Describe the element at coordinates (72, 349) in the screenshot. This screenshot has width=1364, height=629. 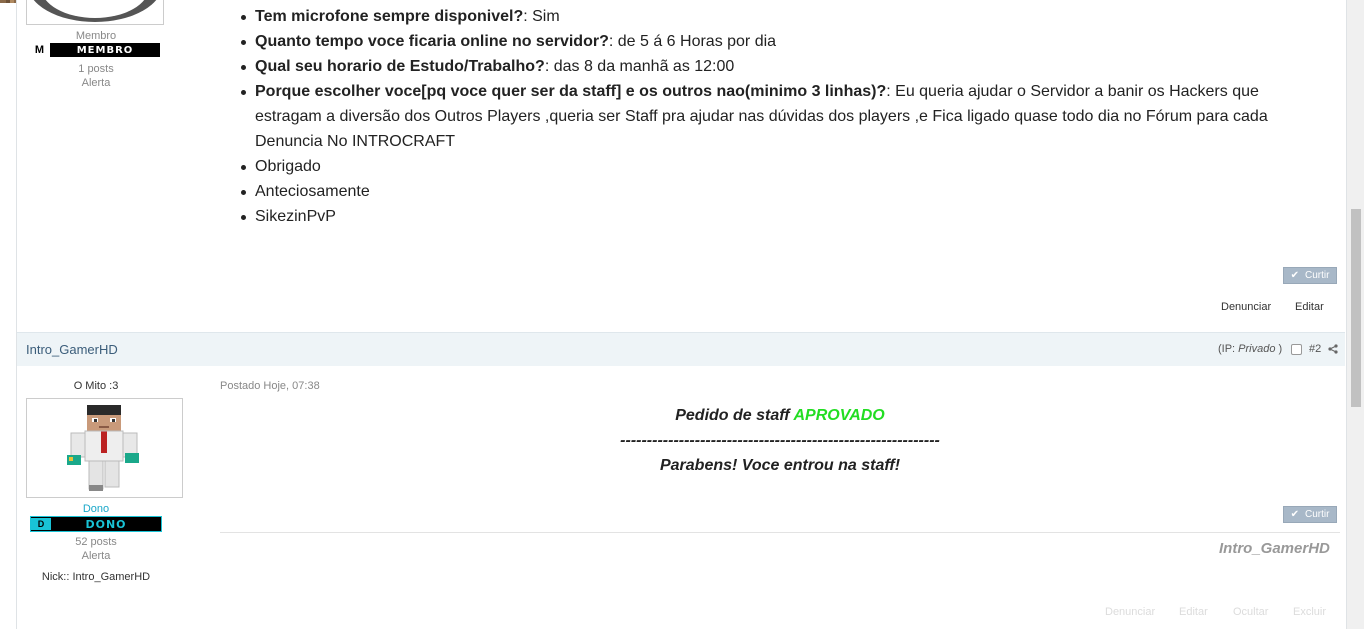
I see `post-author-link: Intro_GamerHD` at that location.